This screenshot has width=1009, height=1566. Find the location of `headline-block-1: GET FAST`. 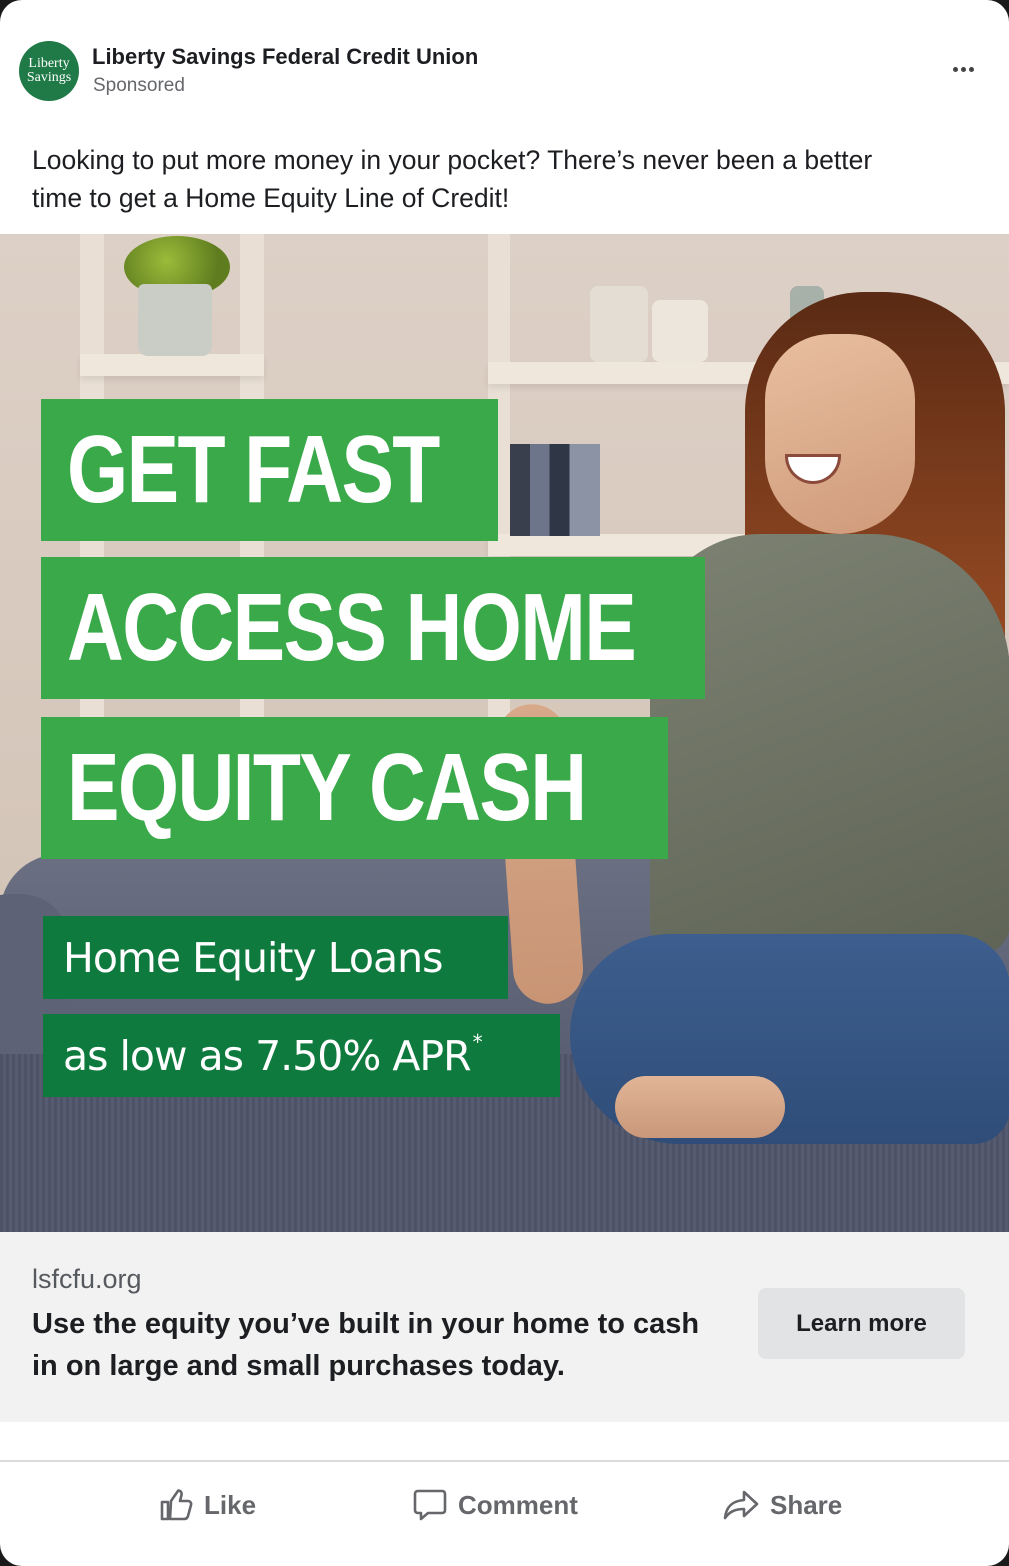

headline-block-1: GET FAST is located at coordinates (269, 470).